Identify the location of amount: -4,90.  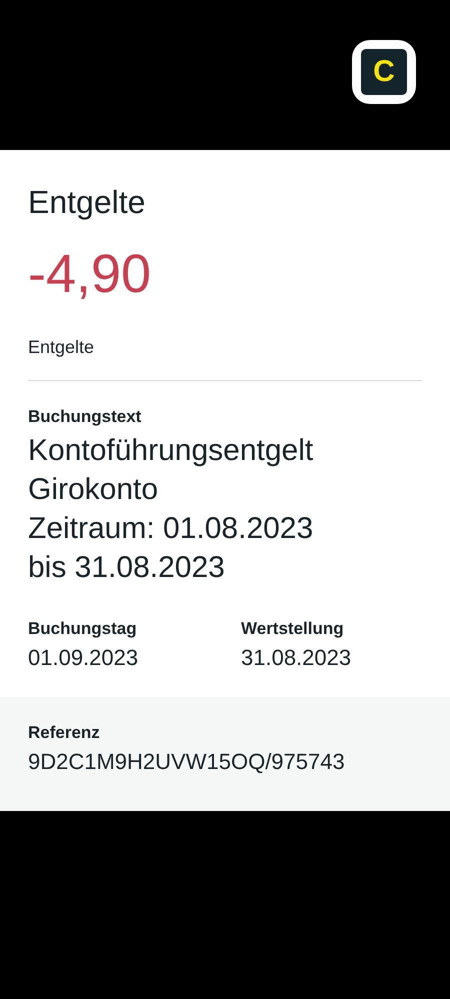
(90, 274).